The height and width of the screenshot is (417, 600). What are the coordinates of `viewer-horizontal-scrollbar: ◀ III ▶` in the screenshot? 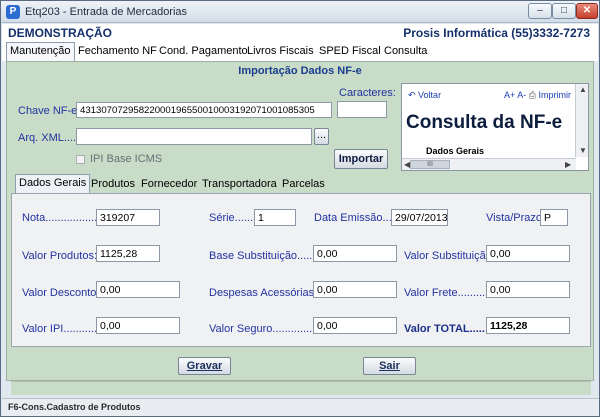 It's located at (489, 164).